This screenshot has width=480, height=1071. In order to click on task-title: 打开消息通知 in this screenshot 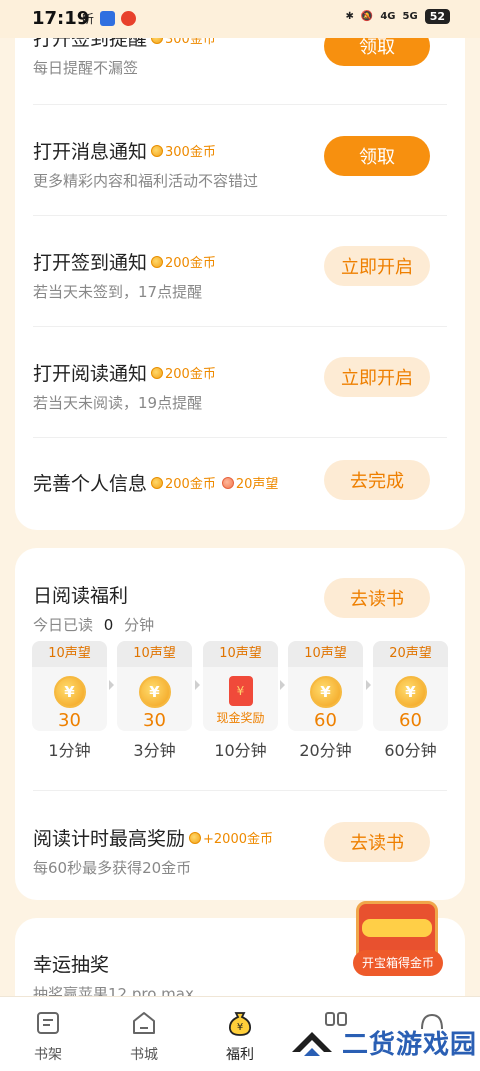, I will do `click(90, 152)`.